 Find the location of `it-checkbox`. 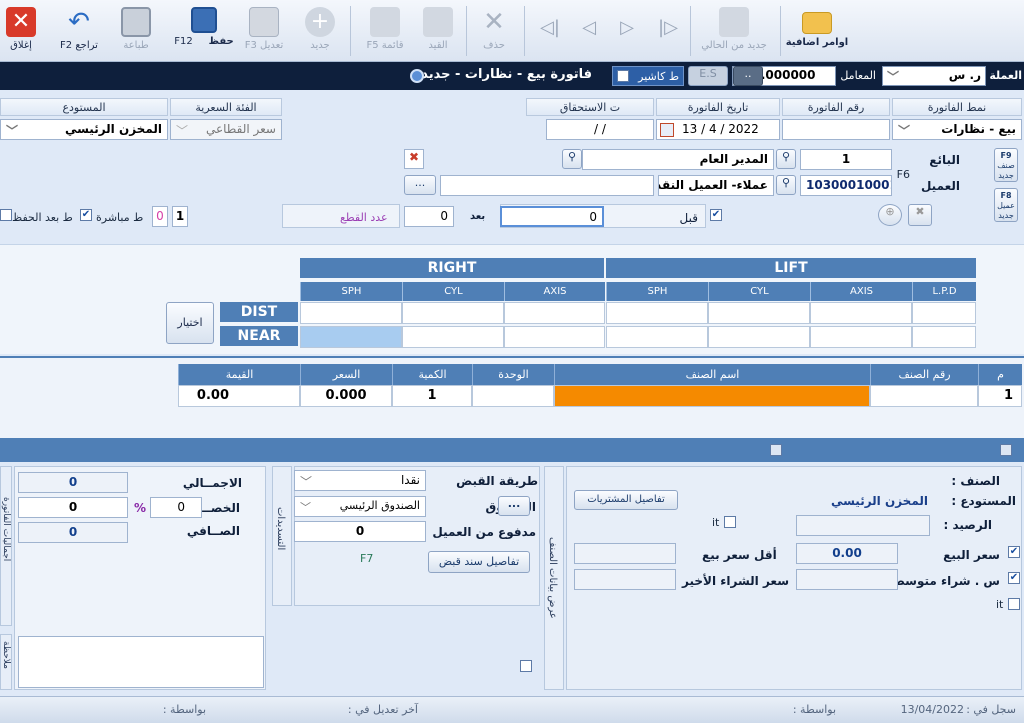

it-checkbox is located at coordinates (730, 522).